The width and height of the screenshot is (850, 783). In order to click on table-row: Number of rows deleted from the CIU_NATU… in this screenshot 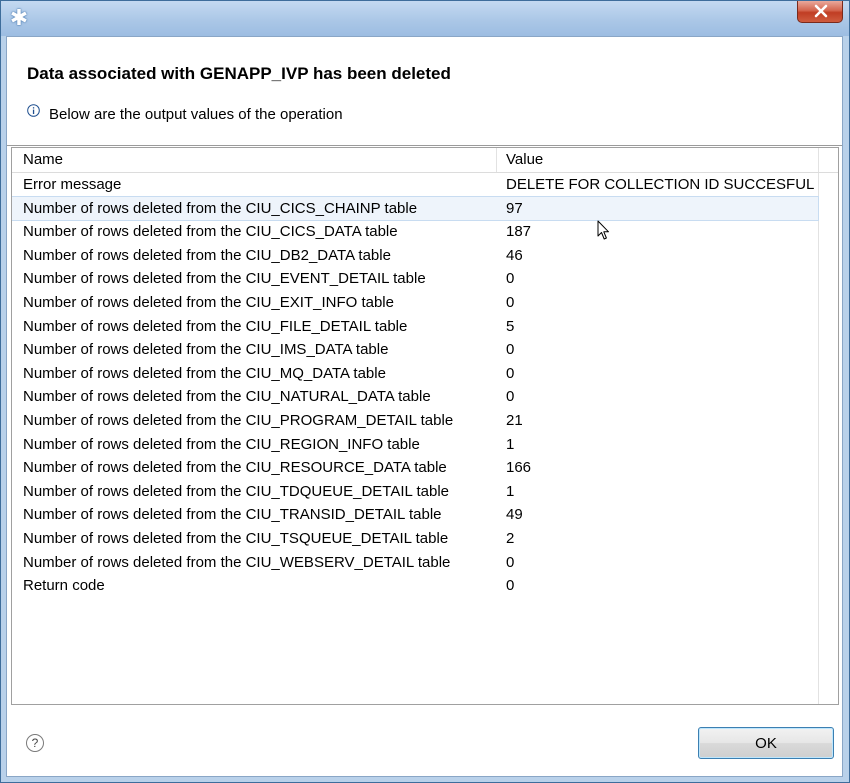, I will do `click(425, 397)`.